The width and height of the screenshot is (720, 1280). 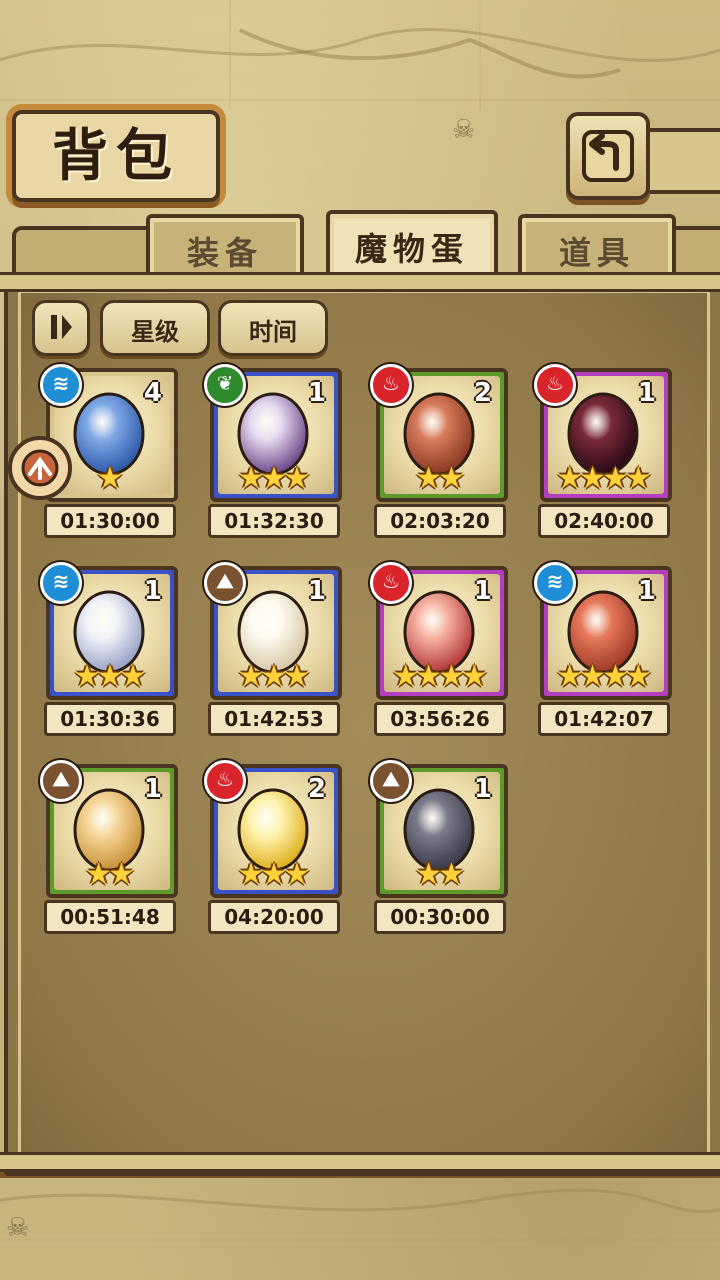 I want to click on sort-by-time-button: 时间, so click(x=273, y=328).